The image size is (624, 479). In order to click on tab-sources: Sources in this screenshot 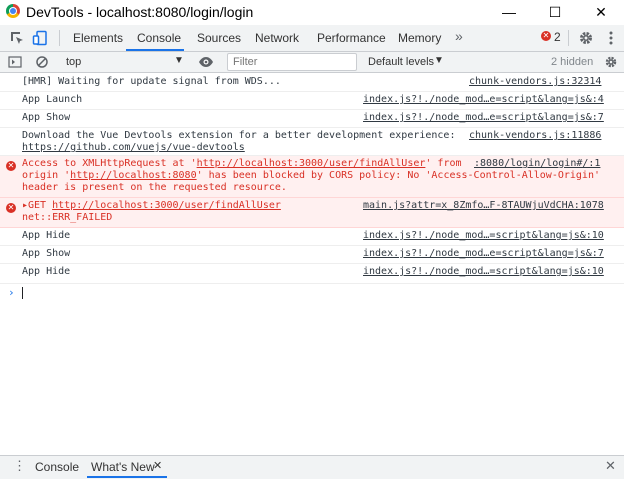, I will do `click(219, 38)`.